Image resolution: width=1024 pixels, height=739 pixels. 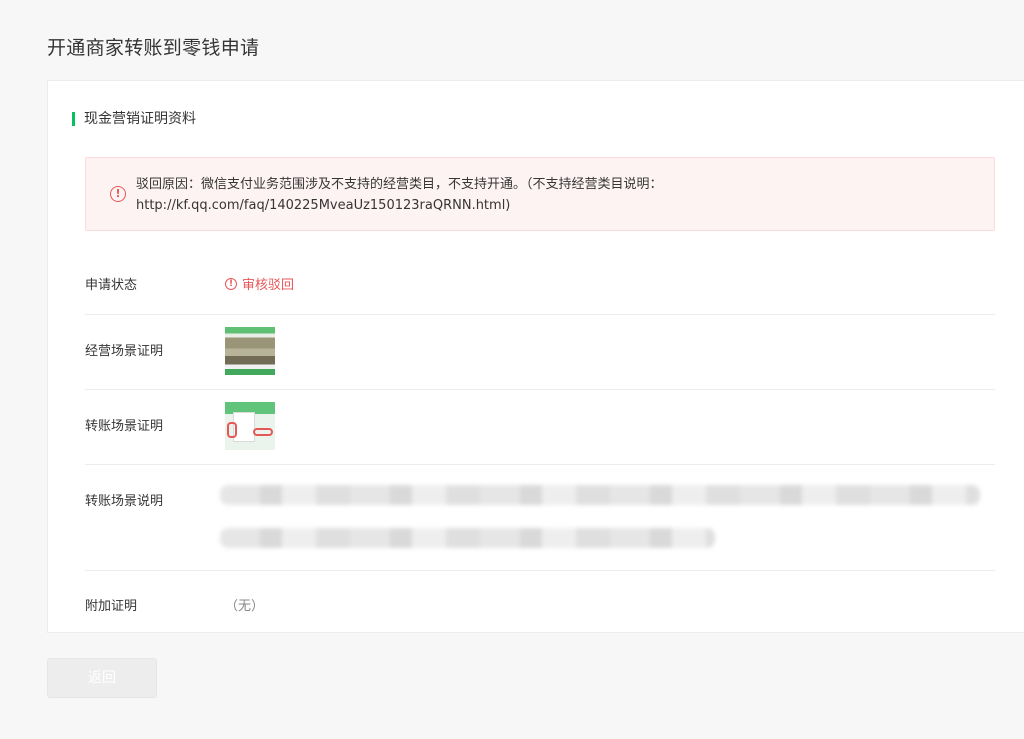 I want to click on transfer-scene-row: 转账场景证明, so click(x=540, y=427).